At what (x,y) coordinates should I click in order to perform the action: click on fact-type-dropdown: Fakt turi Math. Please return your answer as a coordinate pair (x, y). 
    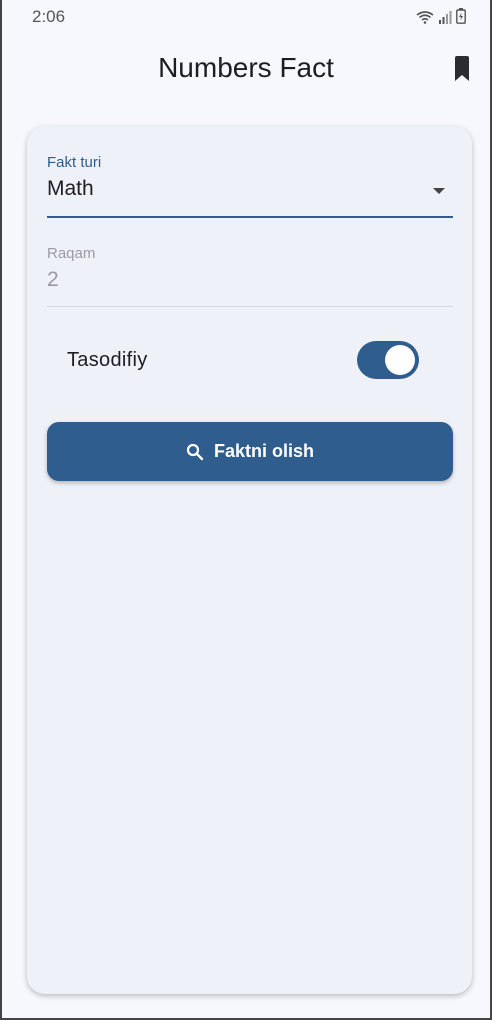
    Looking at the image, I should click on (250, 186).